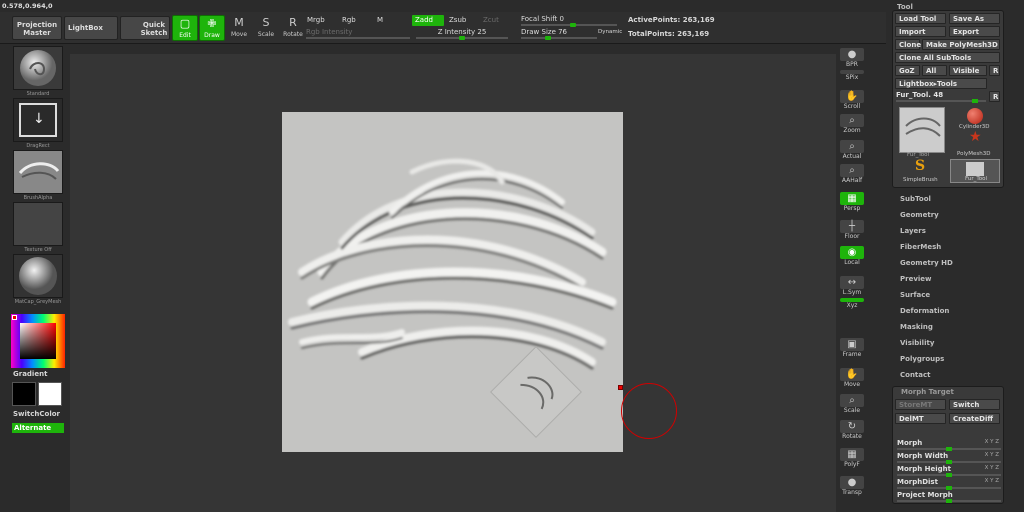  Describe the element at coordinates (915, 375) in the screenshot. I see `menu-contact: Contact` at that location.